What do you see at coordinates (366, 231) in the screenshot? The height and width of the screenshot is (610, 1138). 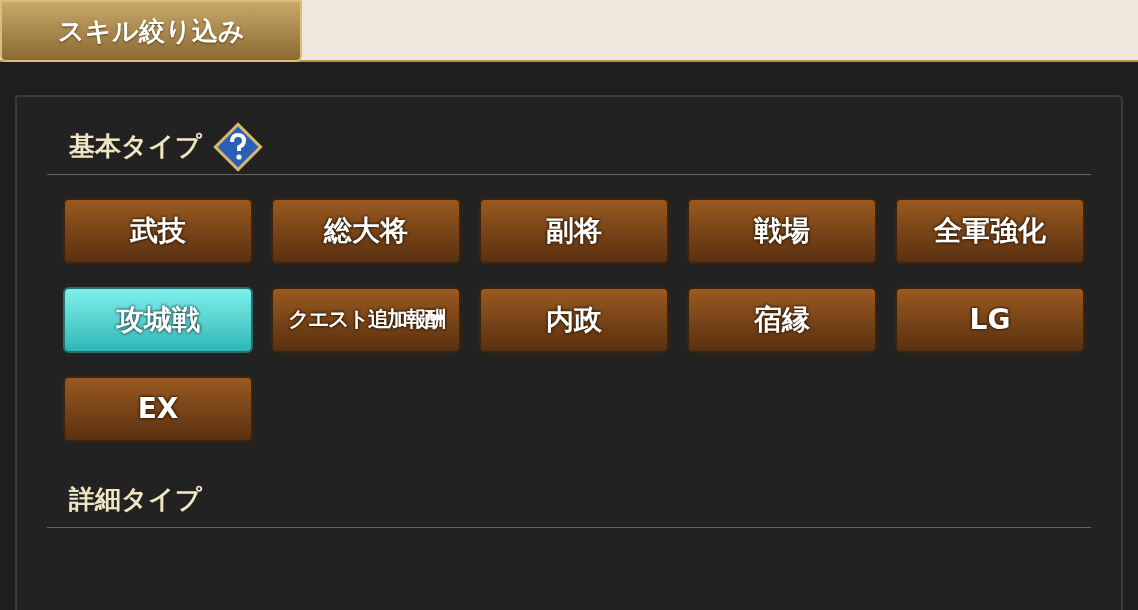 I see `filter-button: 総大将` at bounding box center [366, 231].